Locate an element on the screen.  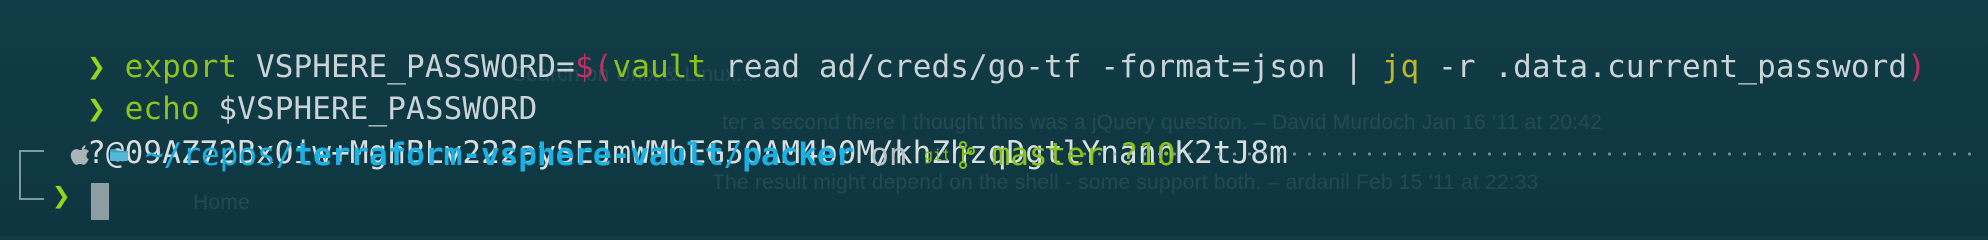
jq-command: jq is located at coordinates (1400, 67).